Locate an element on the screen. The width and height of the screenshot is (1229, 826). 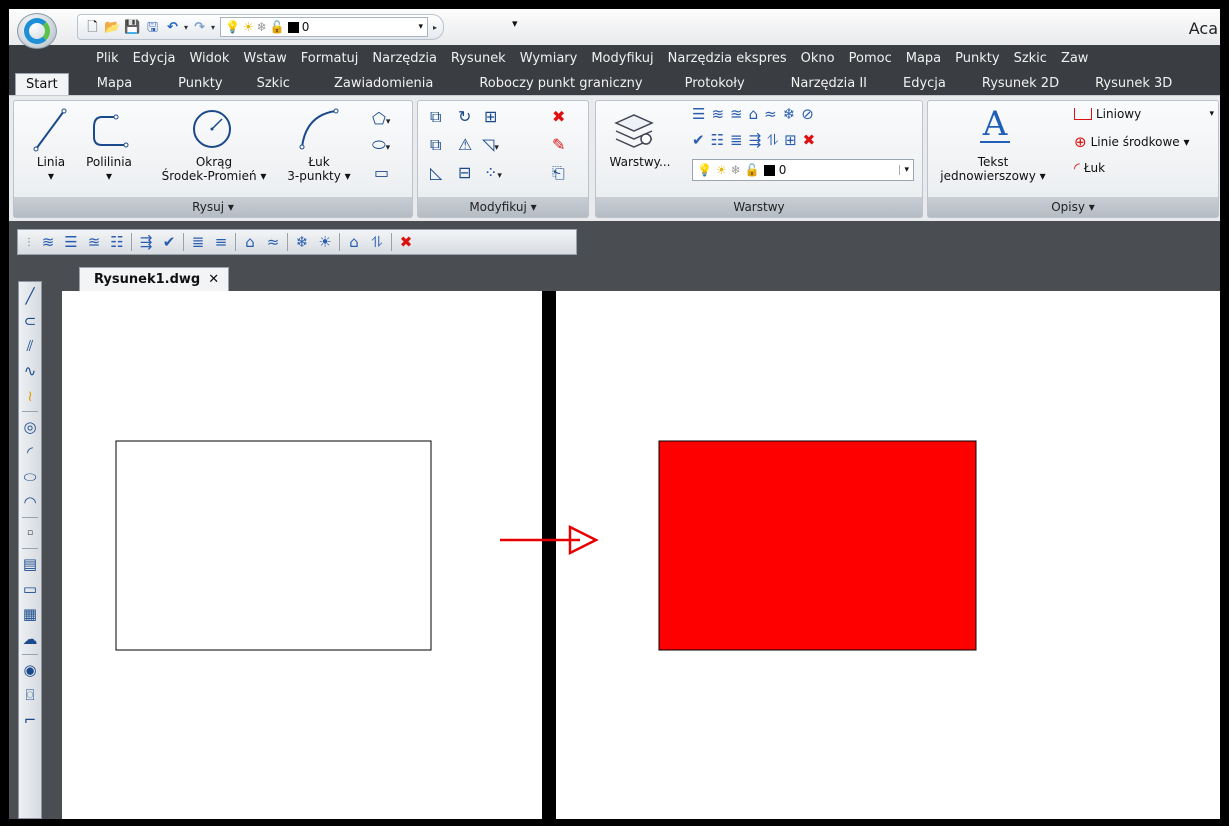
polyline-icon: ⊂ is located at coordinates (30, 321).